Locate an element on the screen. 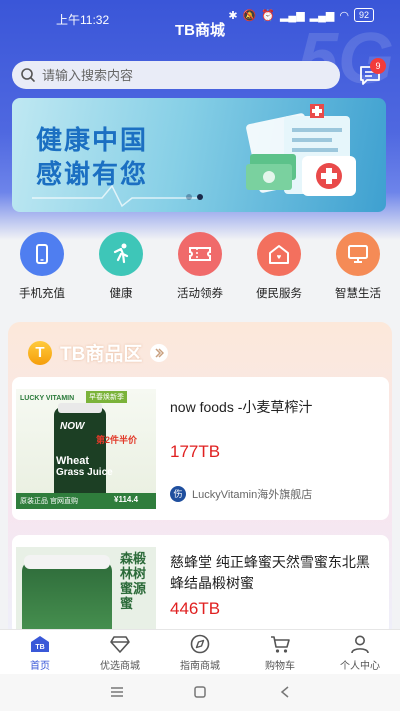 The image size is (400, 711). zone-header: T TB商品区 is located at coordinates (98, 352).